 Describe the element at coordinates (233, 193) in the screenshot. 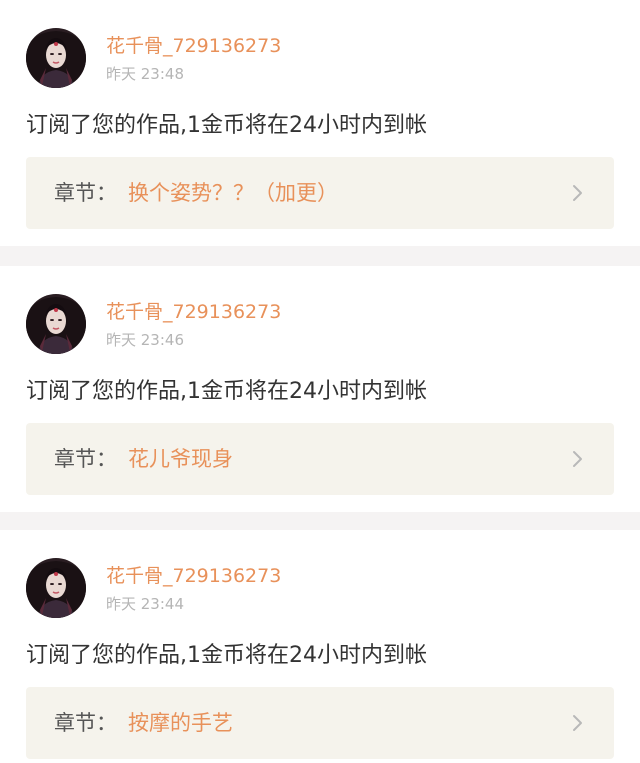

I see `chapter-title: 换个姿势？？（加更）` at that location.